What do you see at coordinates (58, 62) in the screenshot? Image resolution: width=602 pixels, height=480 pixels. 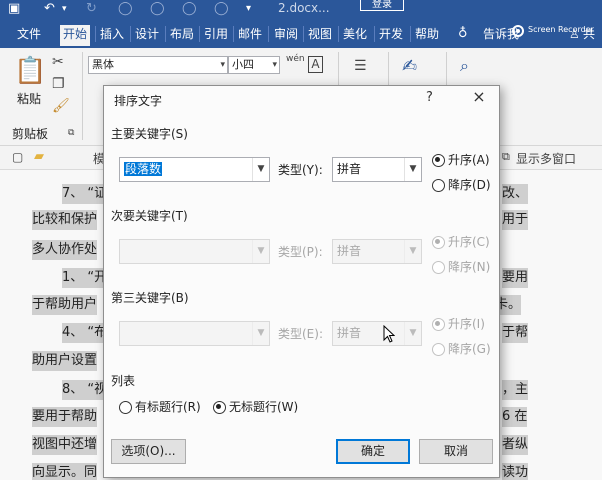 I see `cut-icon: ✂` at bounding box center [58, 62].